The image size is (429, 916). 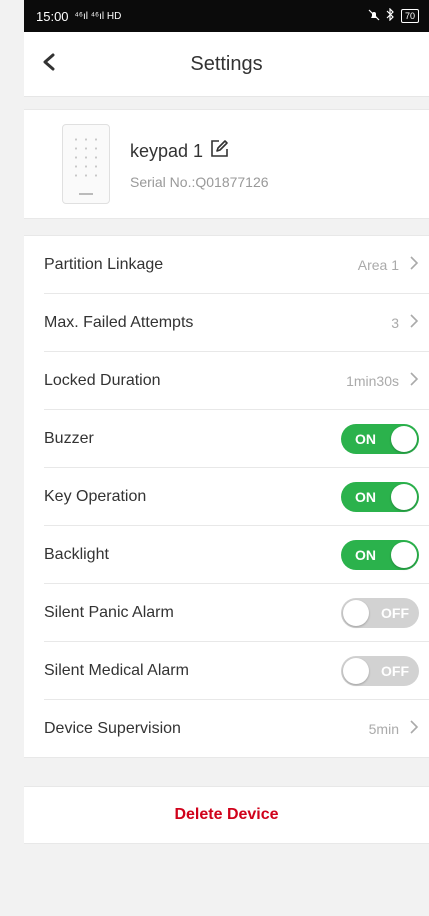 I want to click on silent-medical-alarm-toggle: OFF, so click(x=380, y=670).